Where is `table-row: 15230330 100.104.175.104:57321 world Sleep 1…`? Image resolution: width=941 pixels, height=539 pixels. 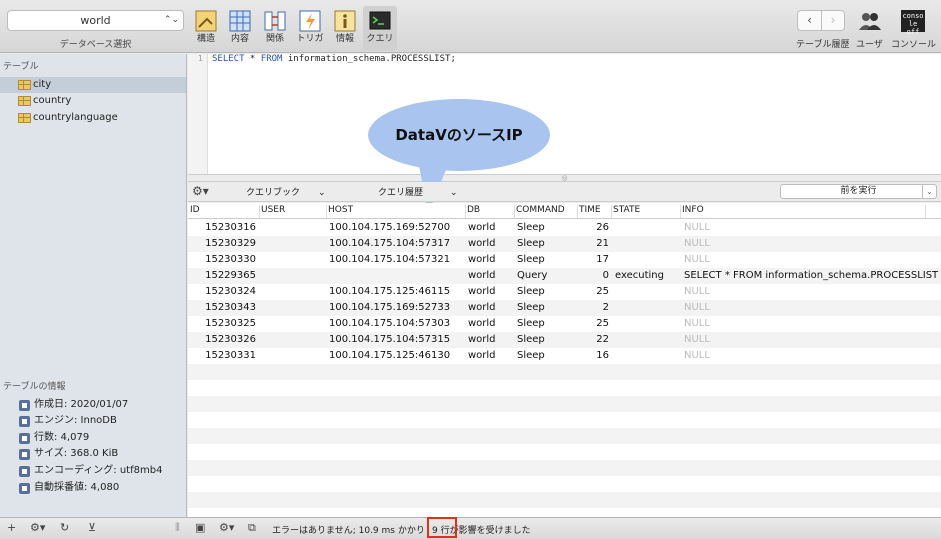
table-row: 15230330 100.104.175.104:57321 world Sleep 1… is located at coordinates (564, 260).